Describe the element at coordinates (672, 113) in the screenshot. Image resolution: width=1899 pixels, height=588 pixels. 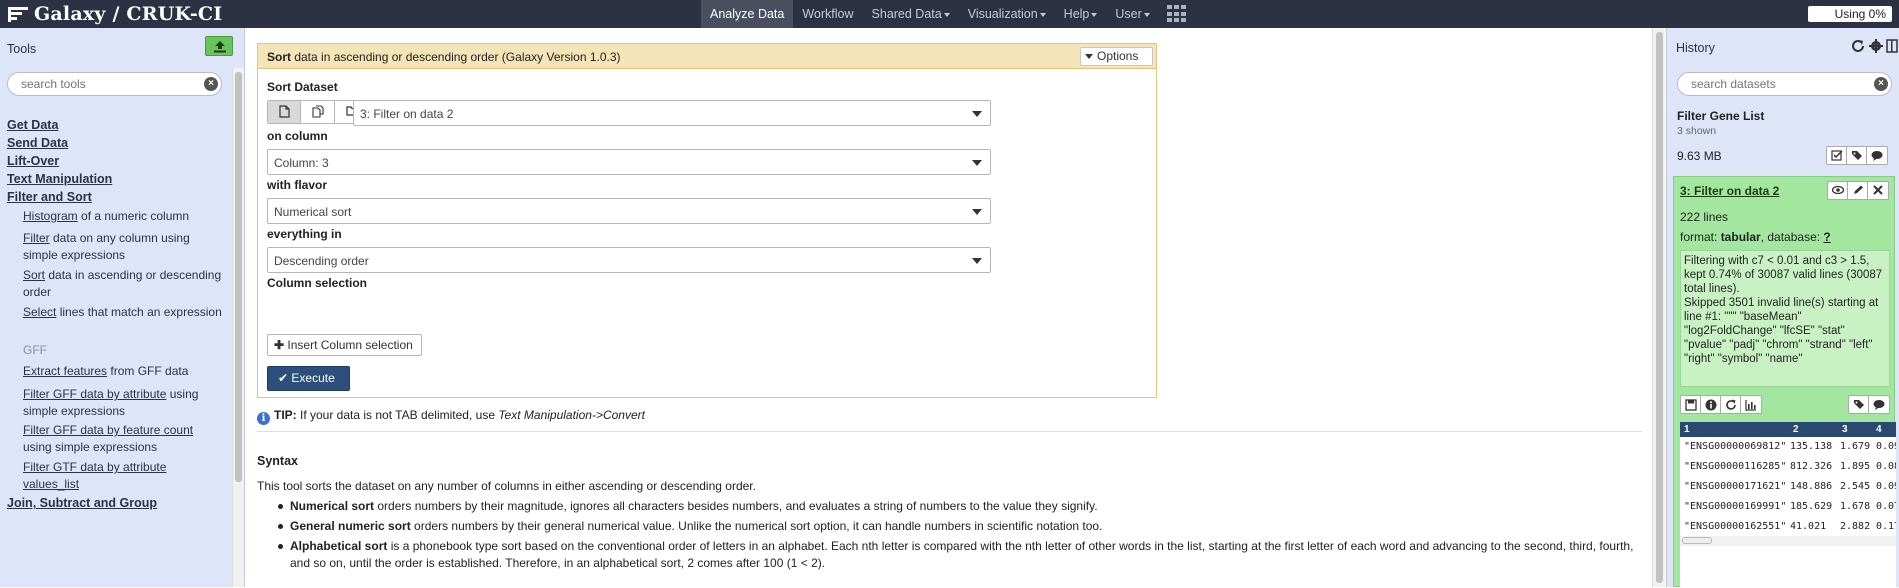
I see `sort-dataset-select: 3: Filter on data 2` at that location.